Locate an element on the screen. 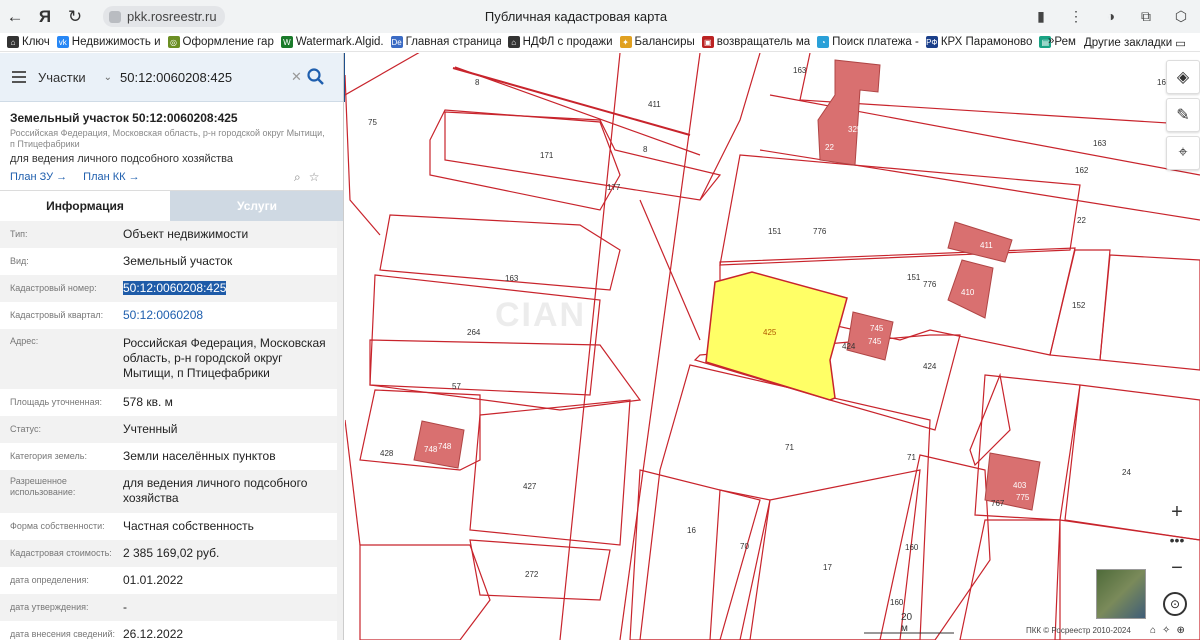 The width and height of the screenshot is (1200, 640). cadastral-quarter-link: 50:12:0060208 is located at coordinates (226, 315).